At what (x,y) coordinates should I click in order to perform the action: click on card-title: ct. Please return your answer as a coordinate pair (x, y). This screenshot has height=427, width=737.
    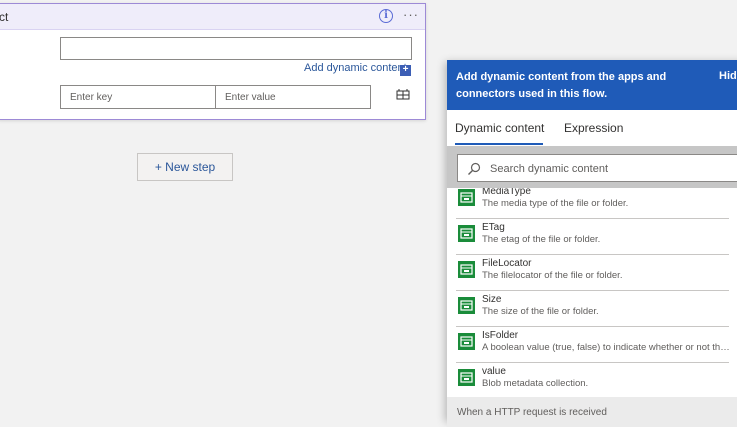
    Looking at the image, I should click on (4, 17).